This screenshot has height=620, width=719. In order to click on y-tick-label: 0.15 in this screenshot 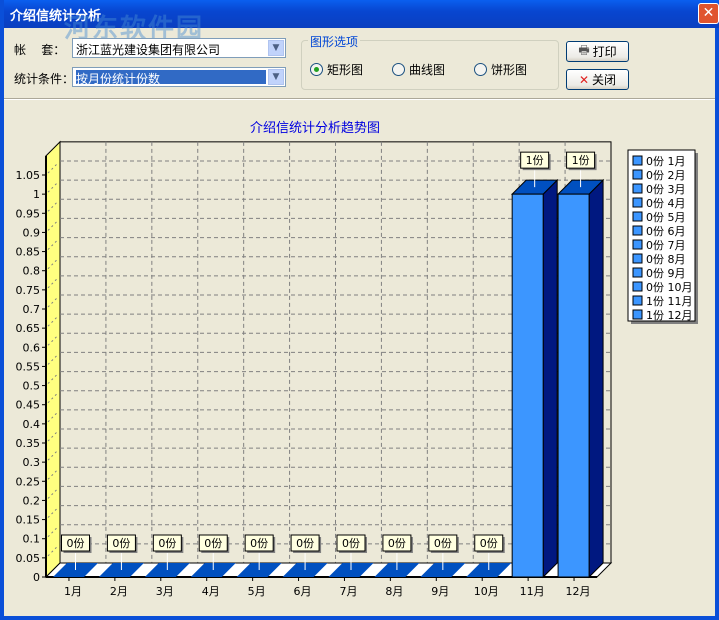, I will do `click(28, 520)`.